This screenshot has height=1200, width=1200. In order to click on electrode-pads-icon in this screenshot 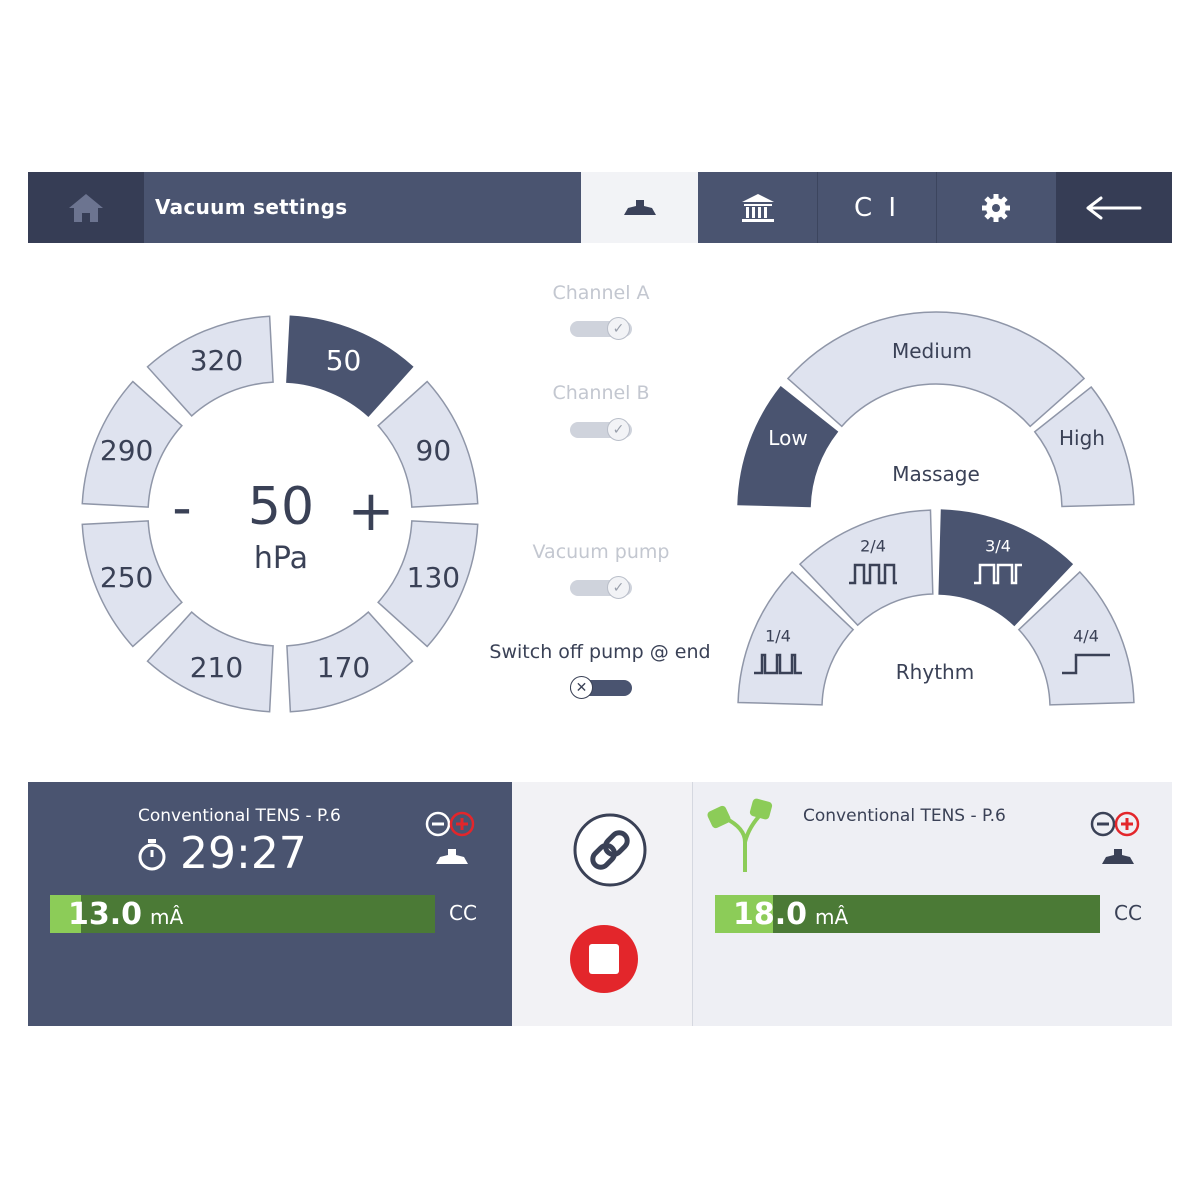, I will do `click(740, 835)`.